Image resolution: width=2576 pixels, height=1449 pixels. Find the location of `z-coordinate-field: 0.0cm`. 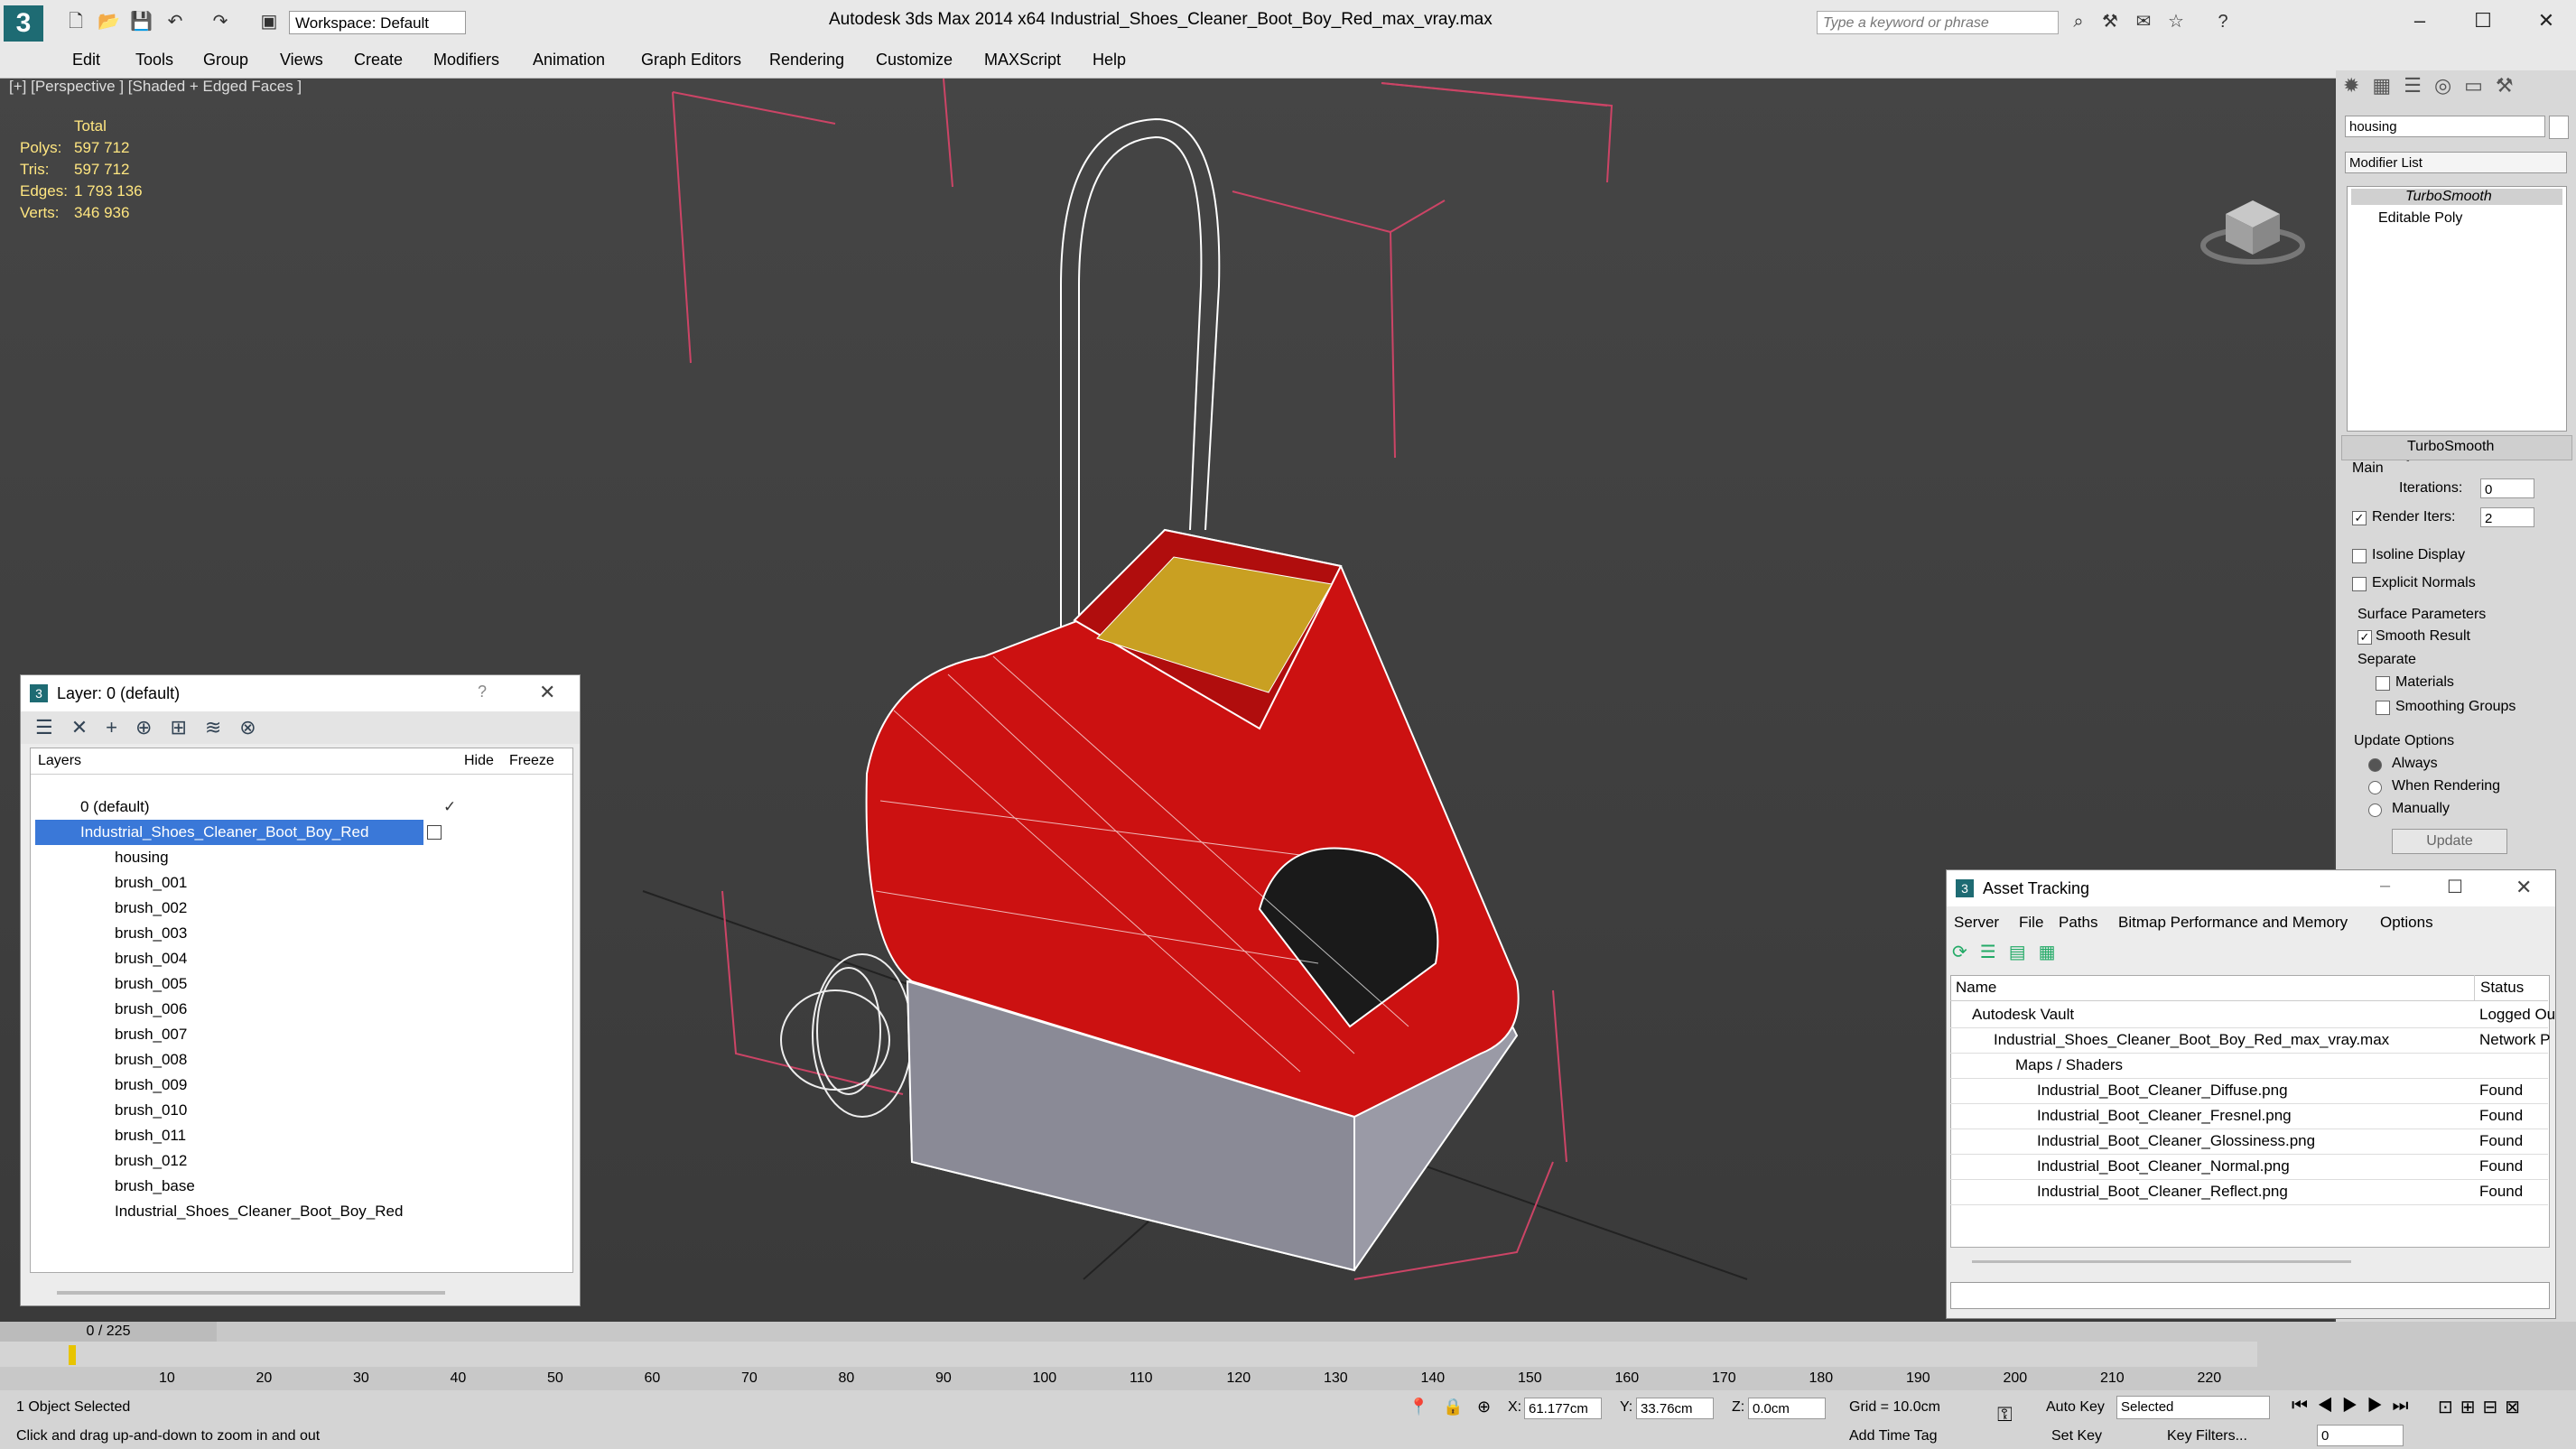

z-coordinate-field: 0.0cm is located at coordinates (1787, 1408).